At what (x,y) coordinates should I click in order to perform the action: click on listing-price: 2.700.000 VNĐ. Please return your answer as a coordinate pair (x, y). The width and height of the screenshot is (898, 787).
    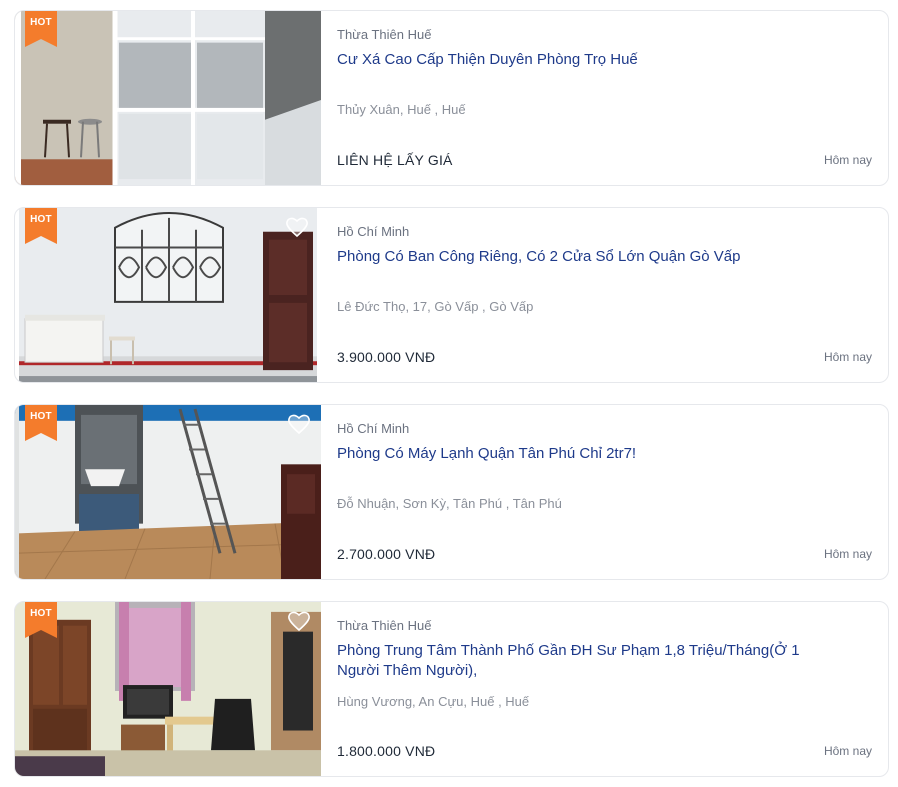
    Looking at the image, I should click on (386, 554).